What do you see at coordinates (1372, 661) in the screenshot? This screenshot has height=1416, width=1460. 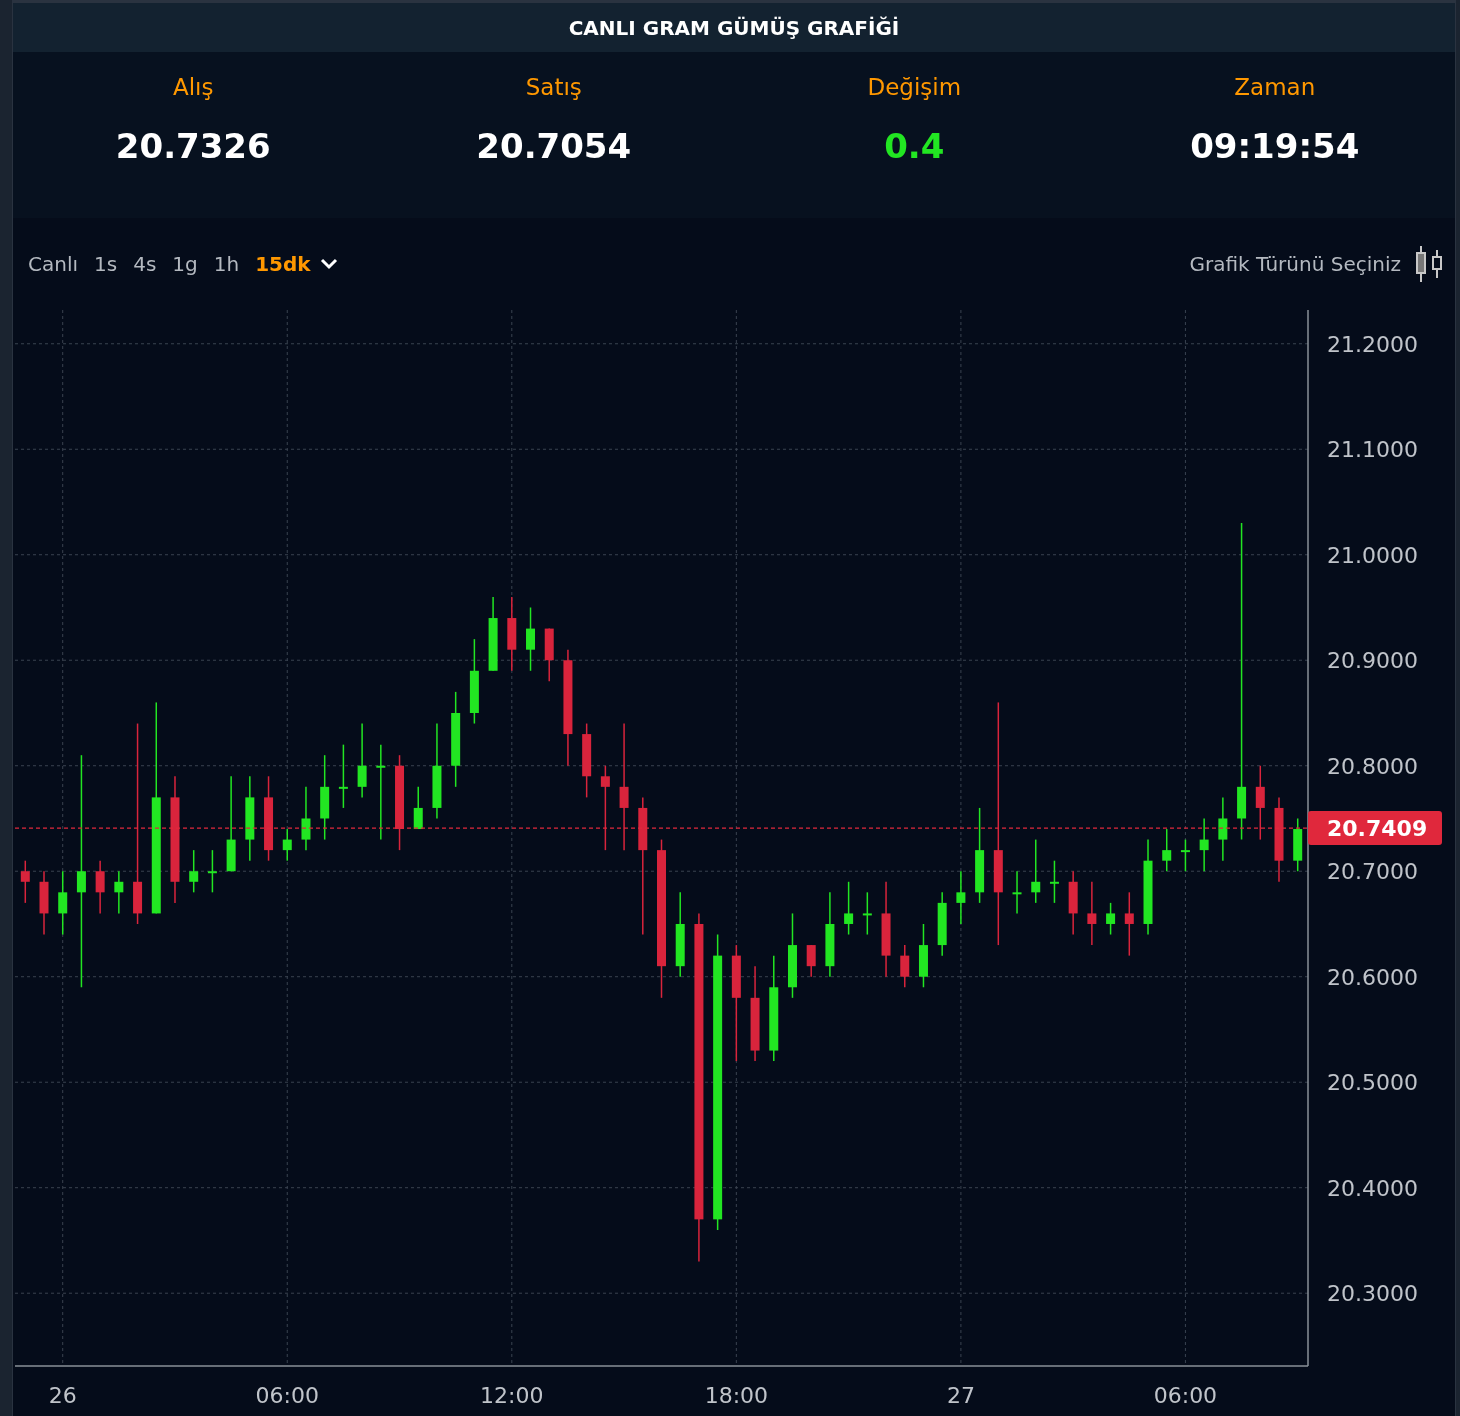 I see `price-axis-label: 20.9000` at bounding box center [1372, 661].